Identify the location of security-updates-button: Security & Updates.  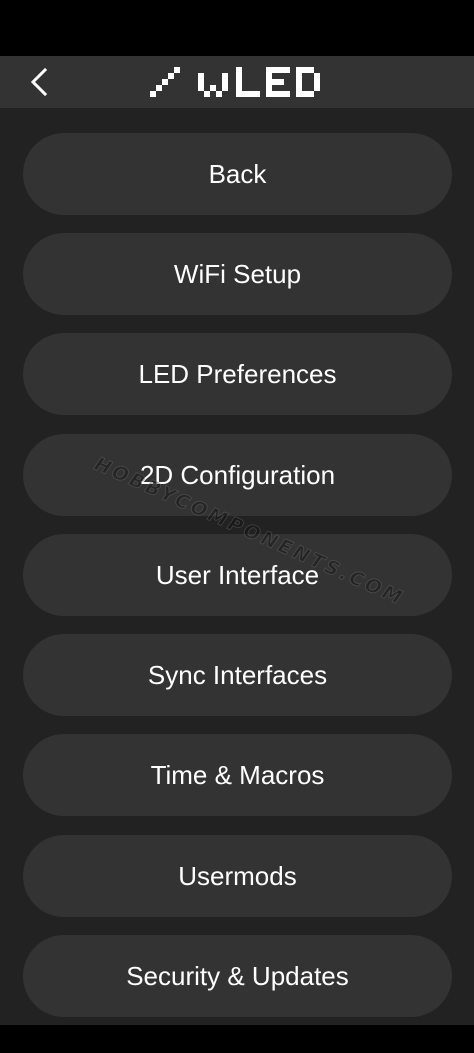
(237, 976).